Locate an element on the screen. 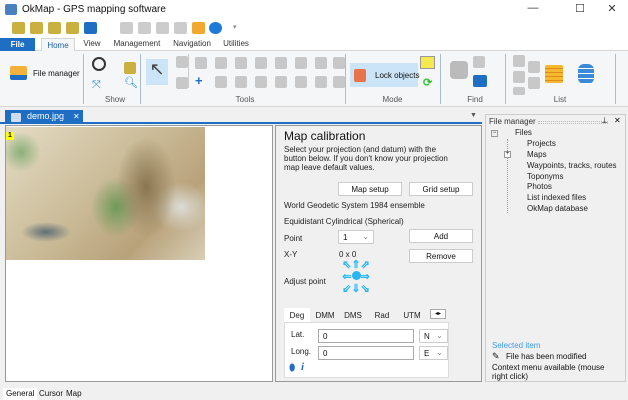  selected-item-label: Selected item is located at coordinates (516, 345).